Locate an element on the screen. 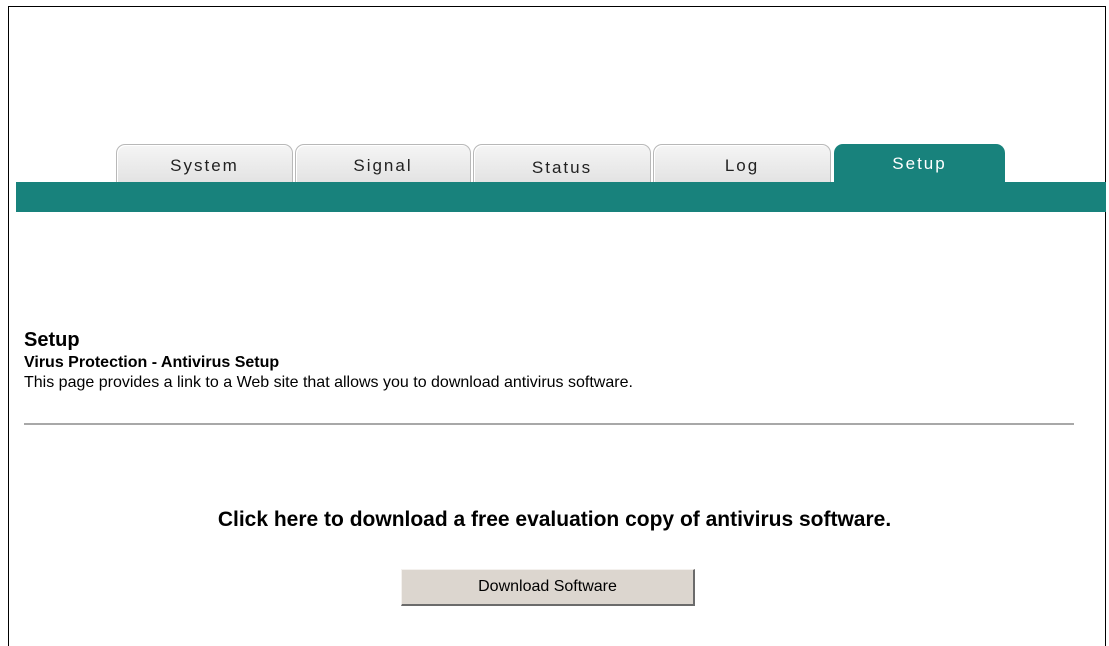 This screenshot has height=646, width=1109. tab-system: System is located at coordinates (204, 164).